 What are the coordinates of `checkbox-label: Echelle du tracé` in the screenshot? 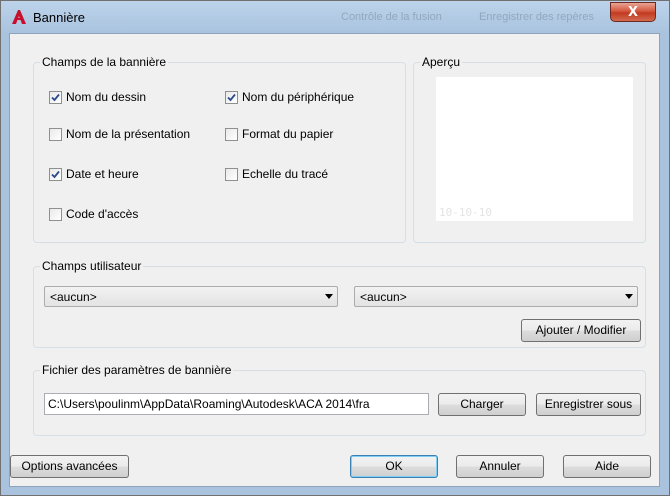 It's located at (285, 174).